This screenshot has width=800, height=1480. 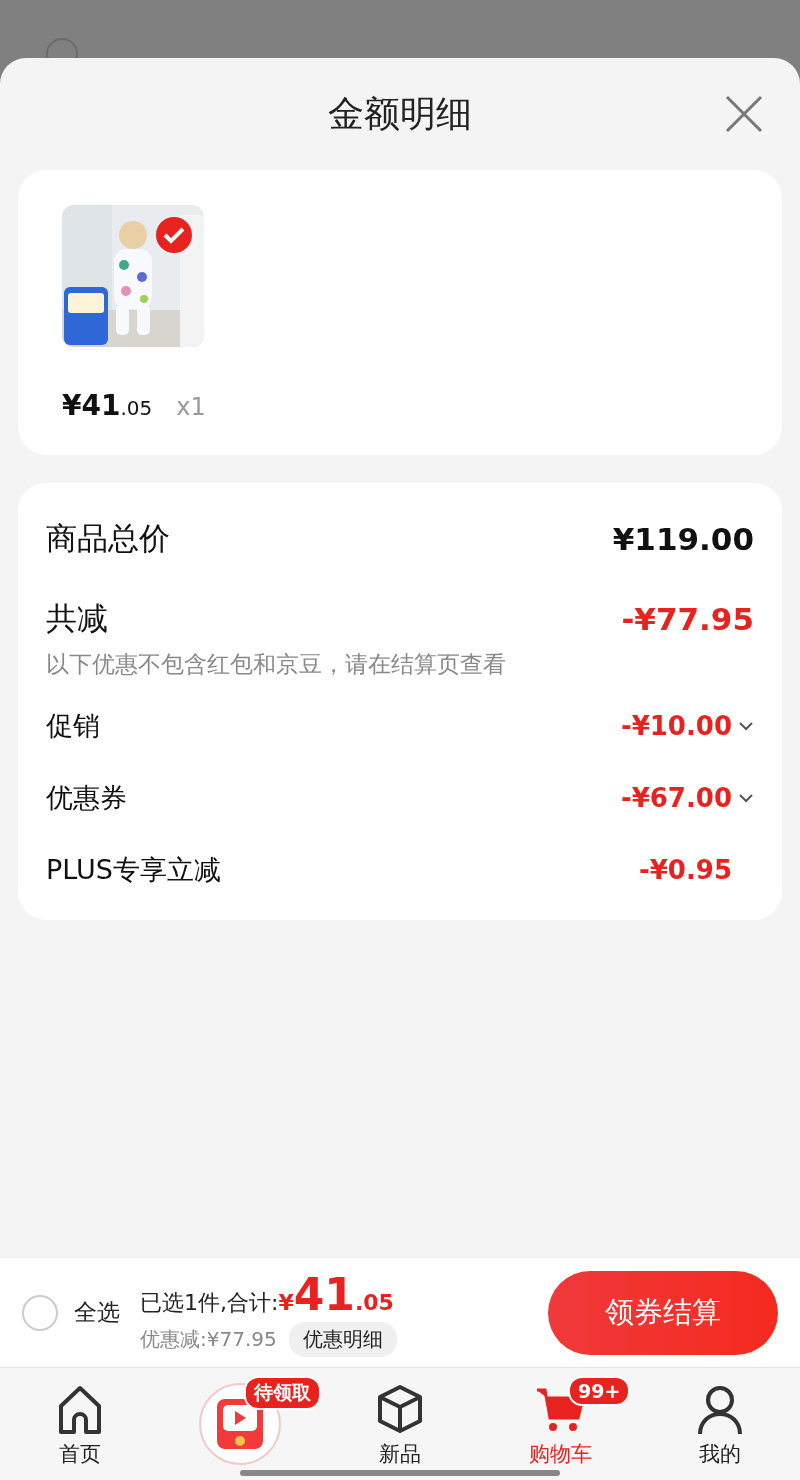 I want to click on summary-note: 以下优惠不包含红包和京豆，请在结算页查看, so click(x=276, y=664).